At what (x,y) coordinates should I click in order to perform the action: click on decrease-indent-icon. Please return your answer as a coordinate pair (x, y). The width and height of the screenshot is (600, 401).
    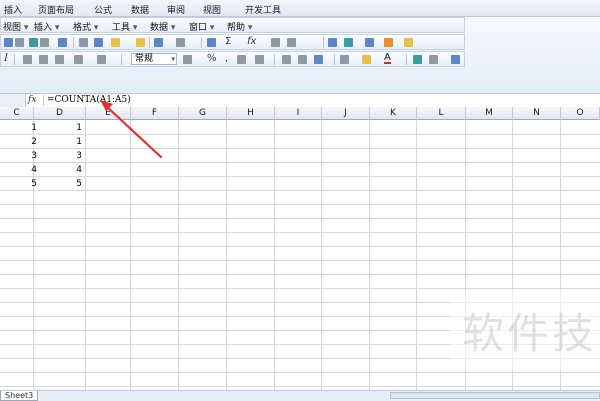
    Looking at the image, I should click on (286, 59).